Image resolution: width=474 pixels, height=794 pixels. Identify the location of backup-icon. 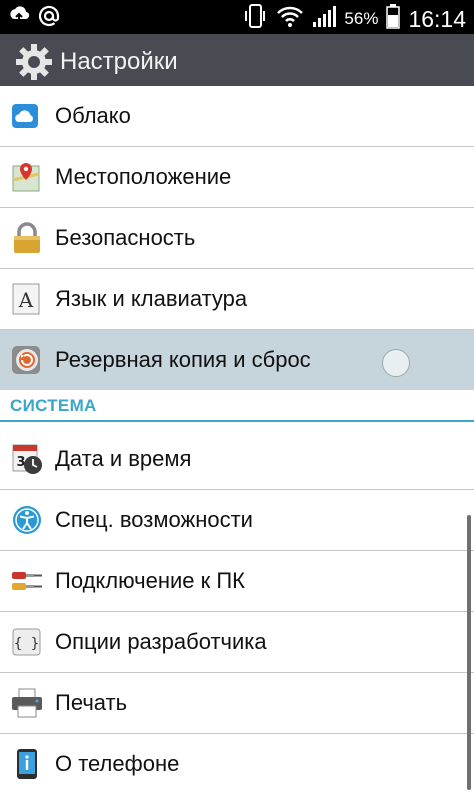
(27, 360).